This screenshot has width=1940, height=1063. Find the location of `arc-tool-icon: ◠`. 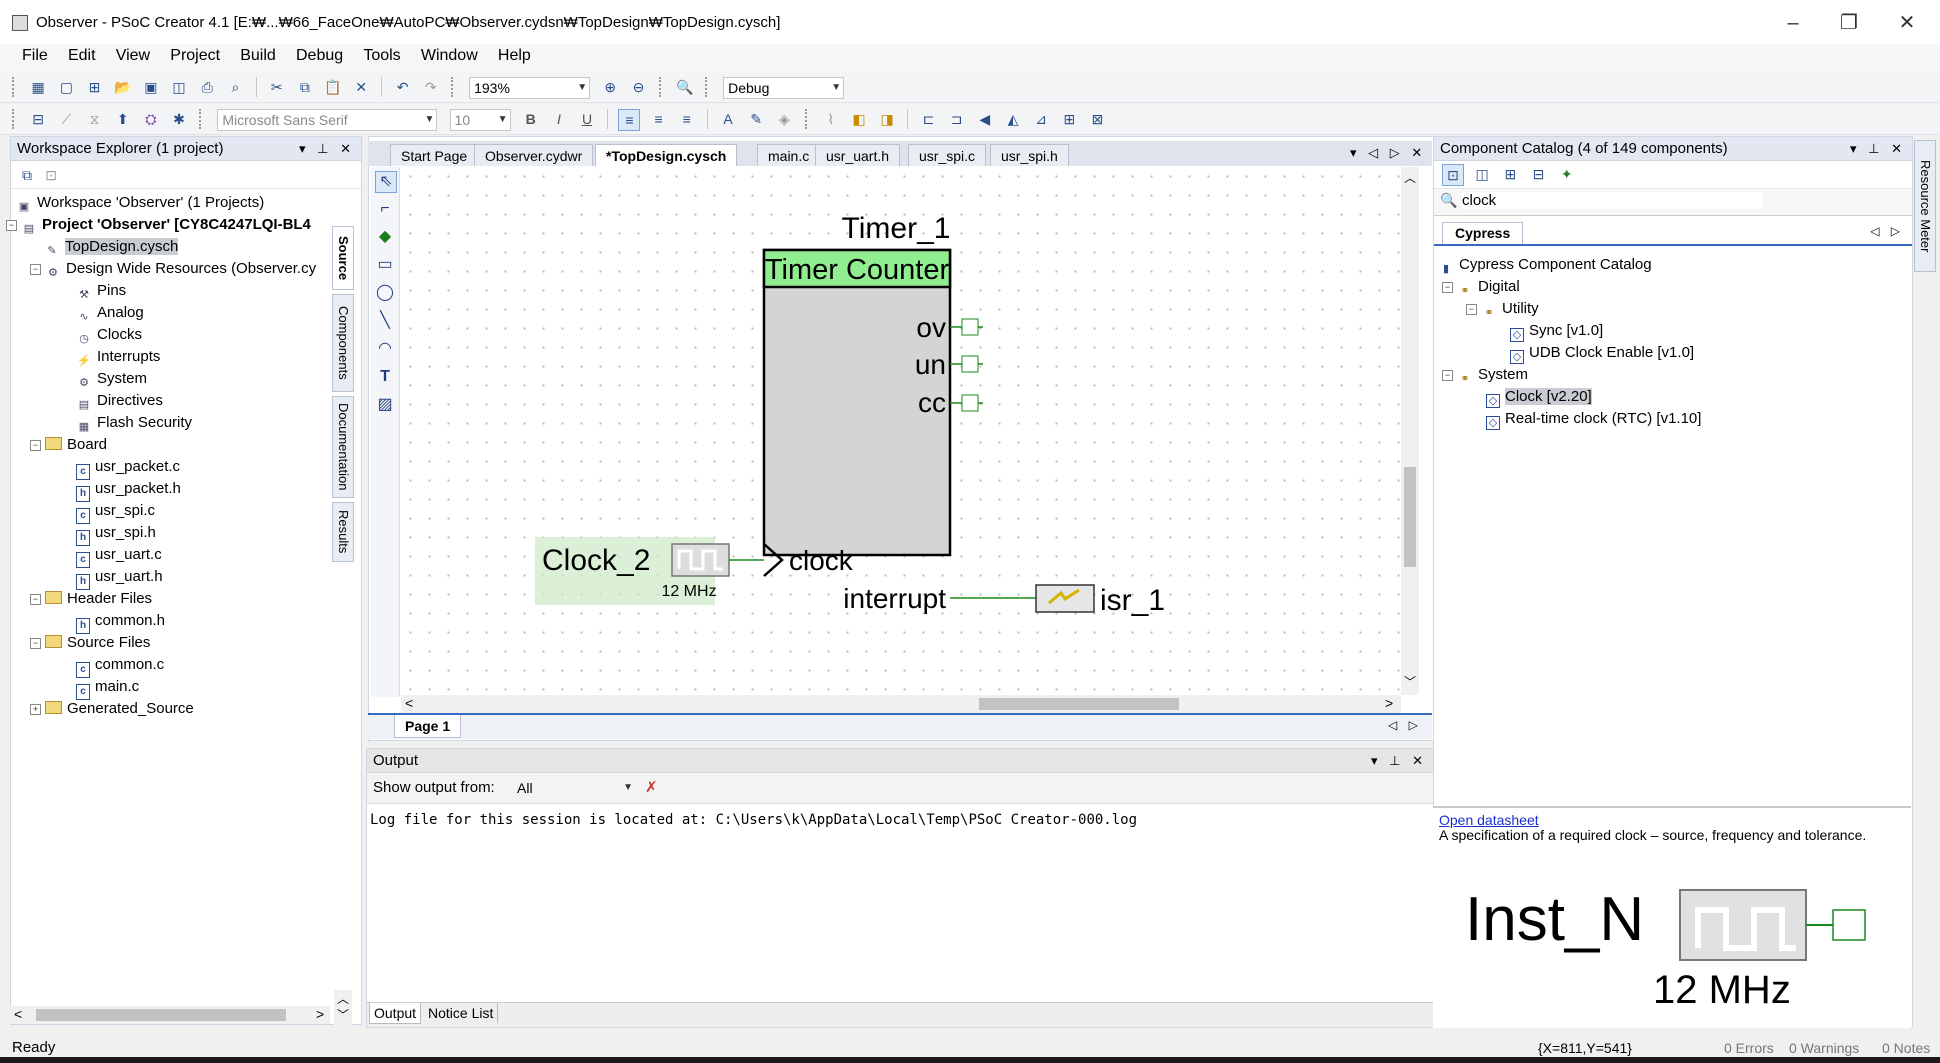

arc-tool-icon: ◠ is located at coordinates (385, 349).